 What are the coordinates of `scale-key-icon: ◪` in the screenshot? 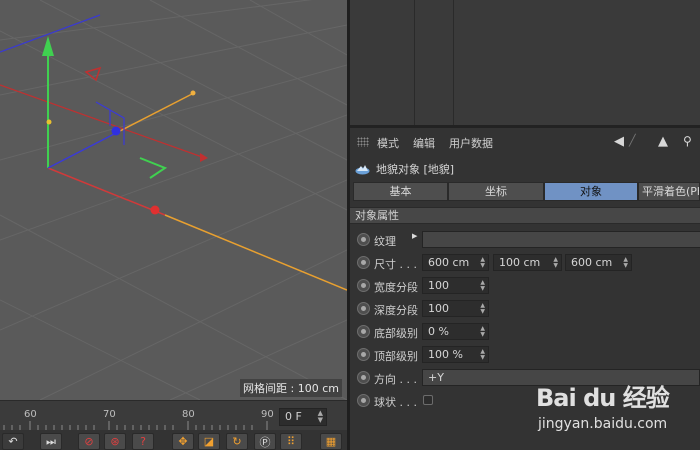 It's located at (209, 441).